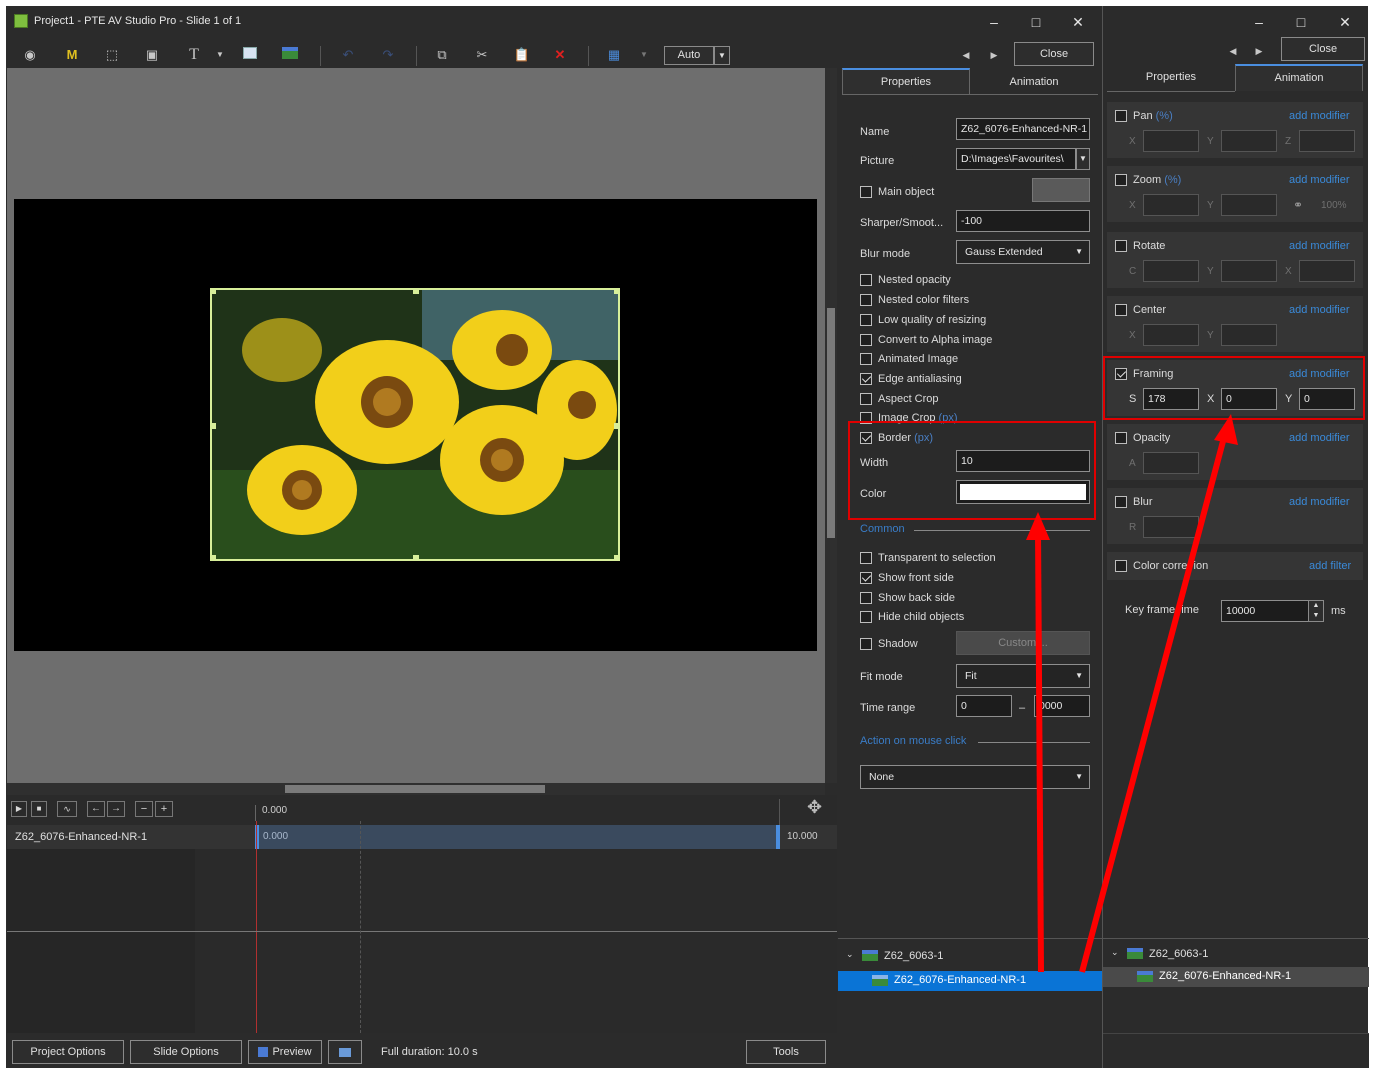 This screenshot has height=1068, width=1375. Describe the element at coordinates (96, 809) in the screenshot. I see `arrow-left-icon: ←` at that location.